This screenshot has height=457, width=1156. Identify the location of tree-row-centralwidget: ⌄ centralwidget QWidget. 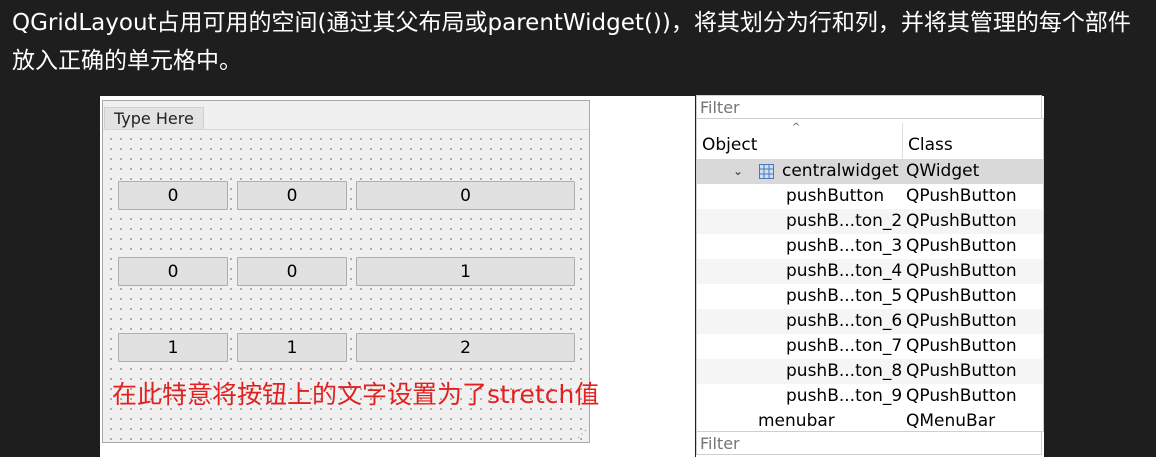
(870, 171).